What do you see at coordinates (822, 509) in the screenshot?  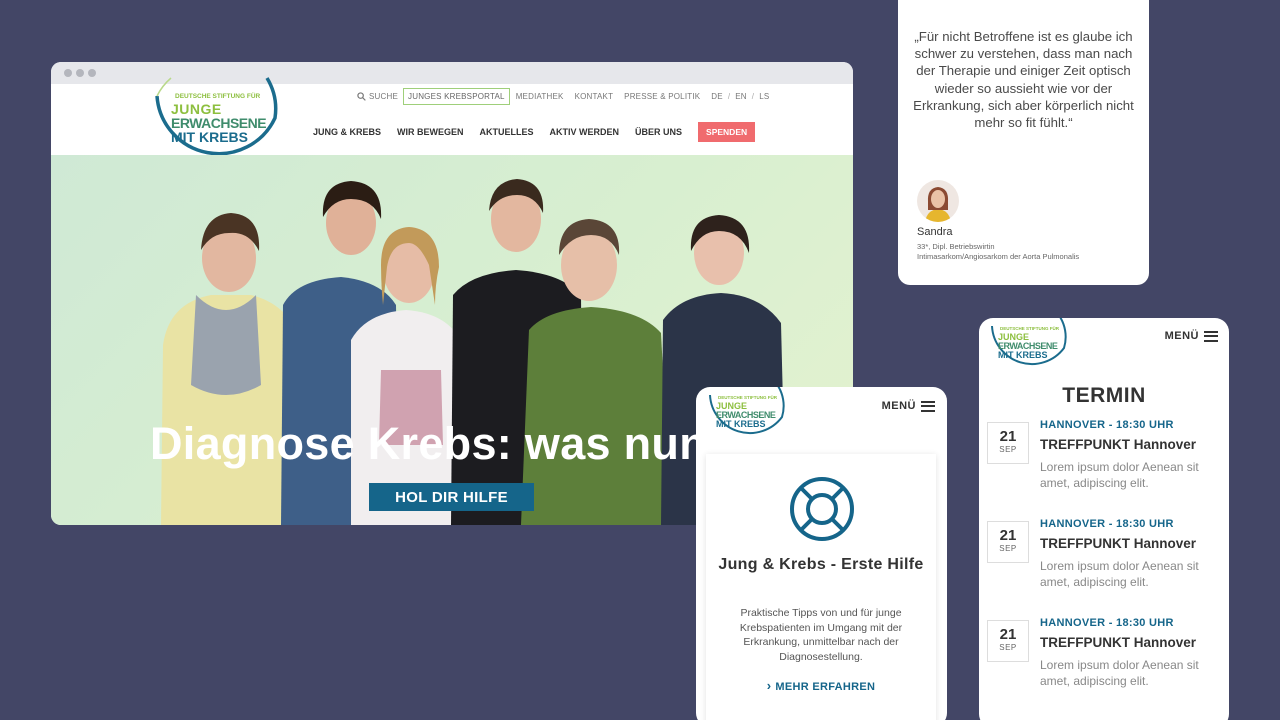 I see `lifebuoy-icon` at bounding box center [822, 509].